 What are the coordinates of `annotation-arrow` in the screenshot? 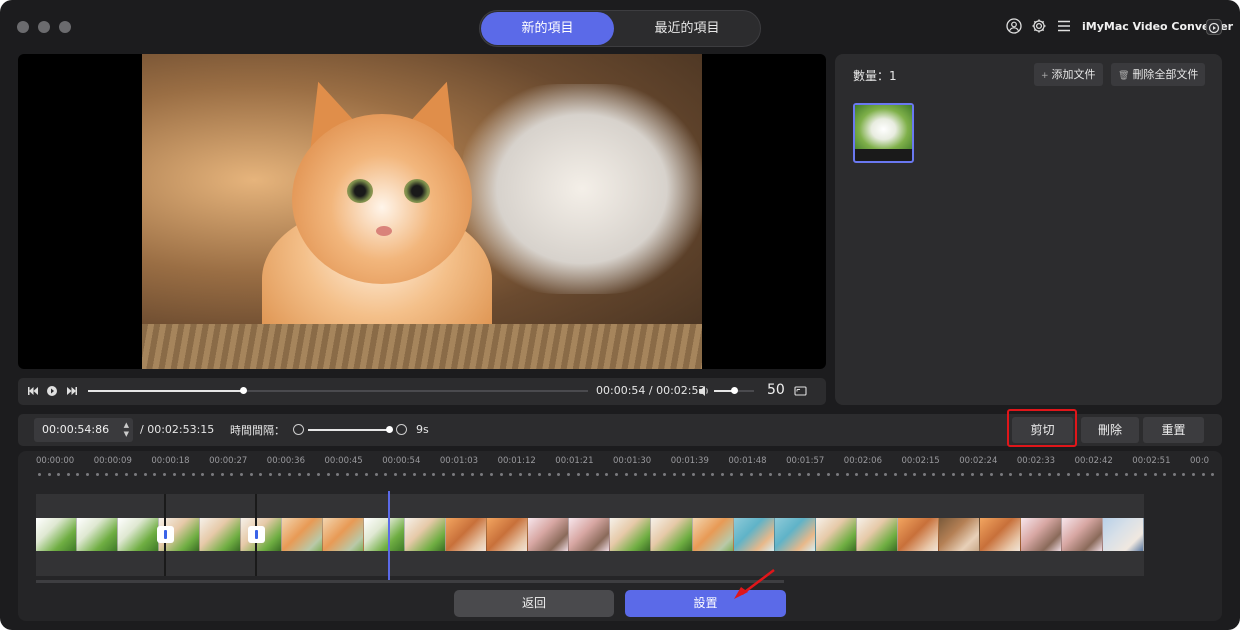 It's located at (754, 584).